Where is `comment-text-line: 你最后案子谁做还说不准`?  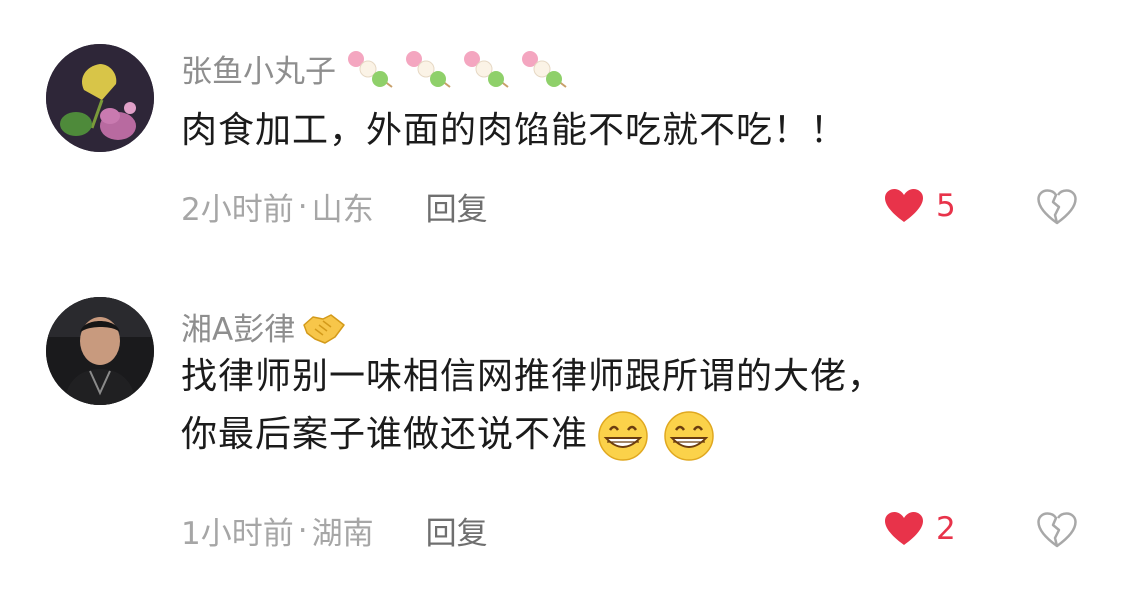 comment-text-line: 你最后案子谁做还说不准 is located at coordinates (385, 434).